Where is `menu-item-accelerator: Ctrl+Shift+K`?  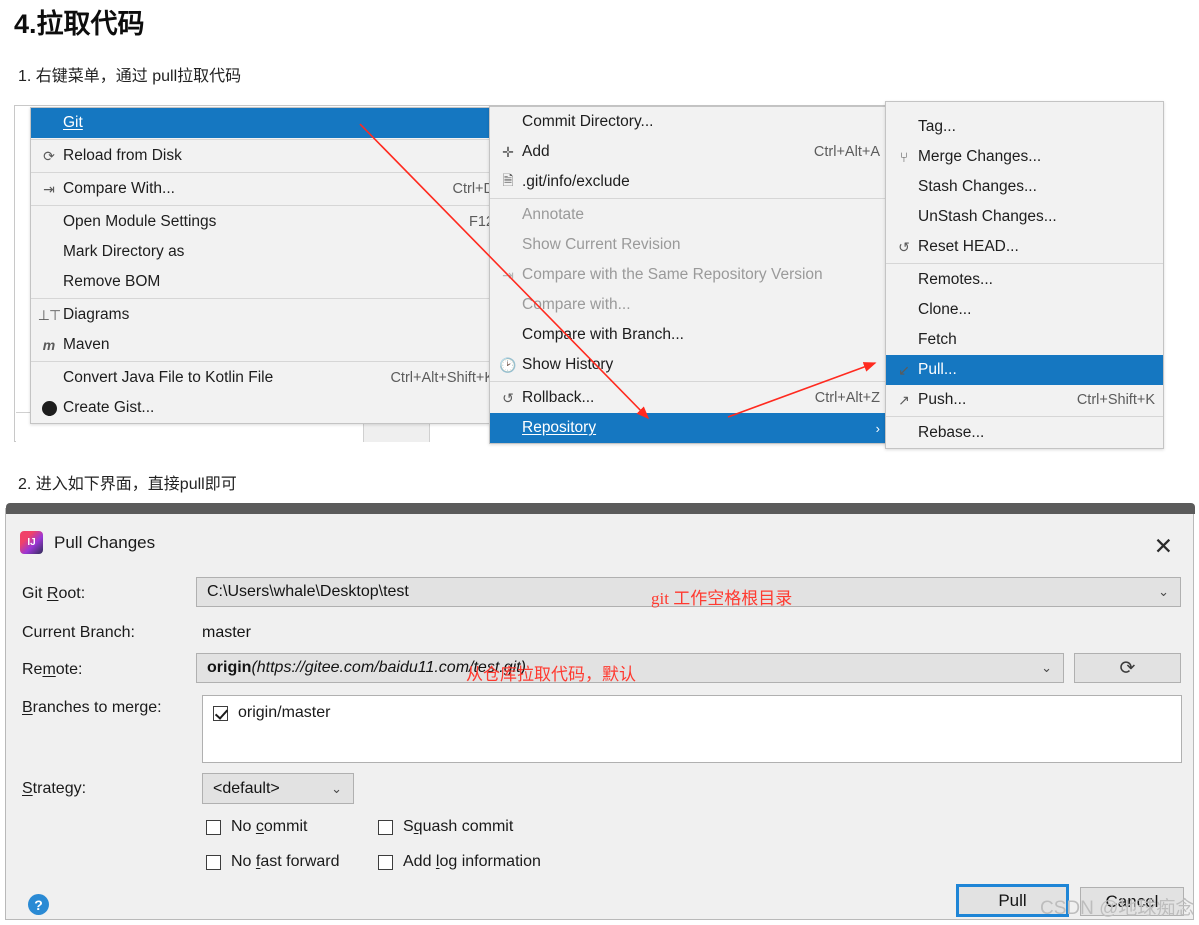
menu-item-accelerator: Ctrl+Shift+K is located at coordinates (1115, 400).